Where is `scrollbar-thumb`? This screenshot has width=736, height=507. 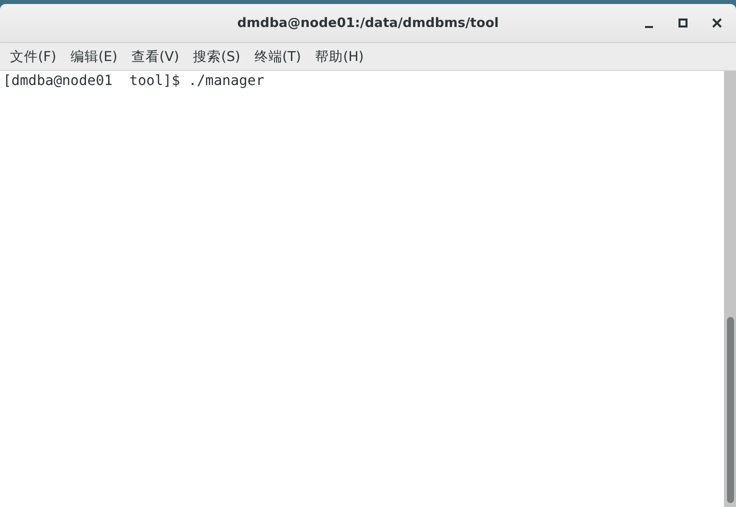 scrollbar-thumb is located at coordinates (730, 410).